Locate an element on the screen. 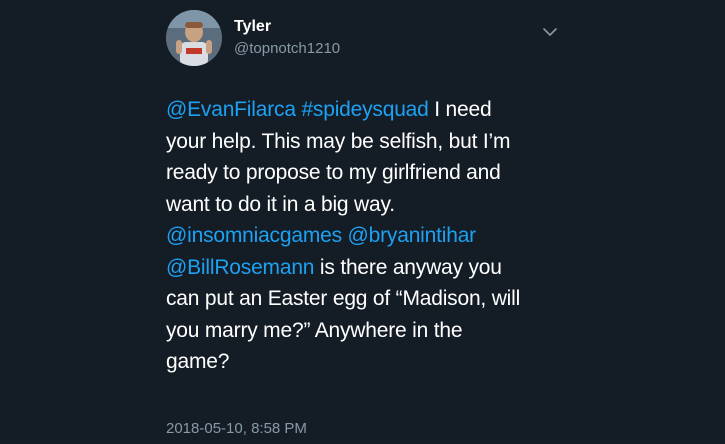  tweet-text-segment: I need is located at coordinates (460, 109).